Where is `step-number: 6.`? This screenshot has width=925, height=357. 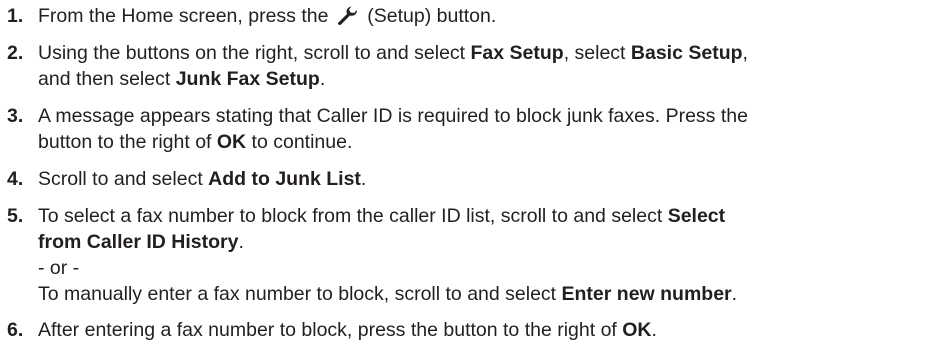 step-number: 6. is located at coordinates (15, 330).